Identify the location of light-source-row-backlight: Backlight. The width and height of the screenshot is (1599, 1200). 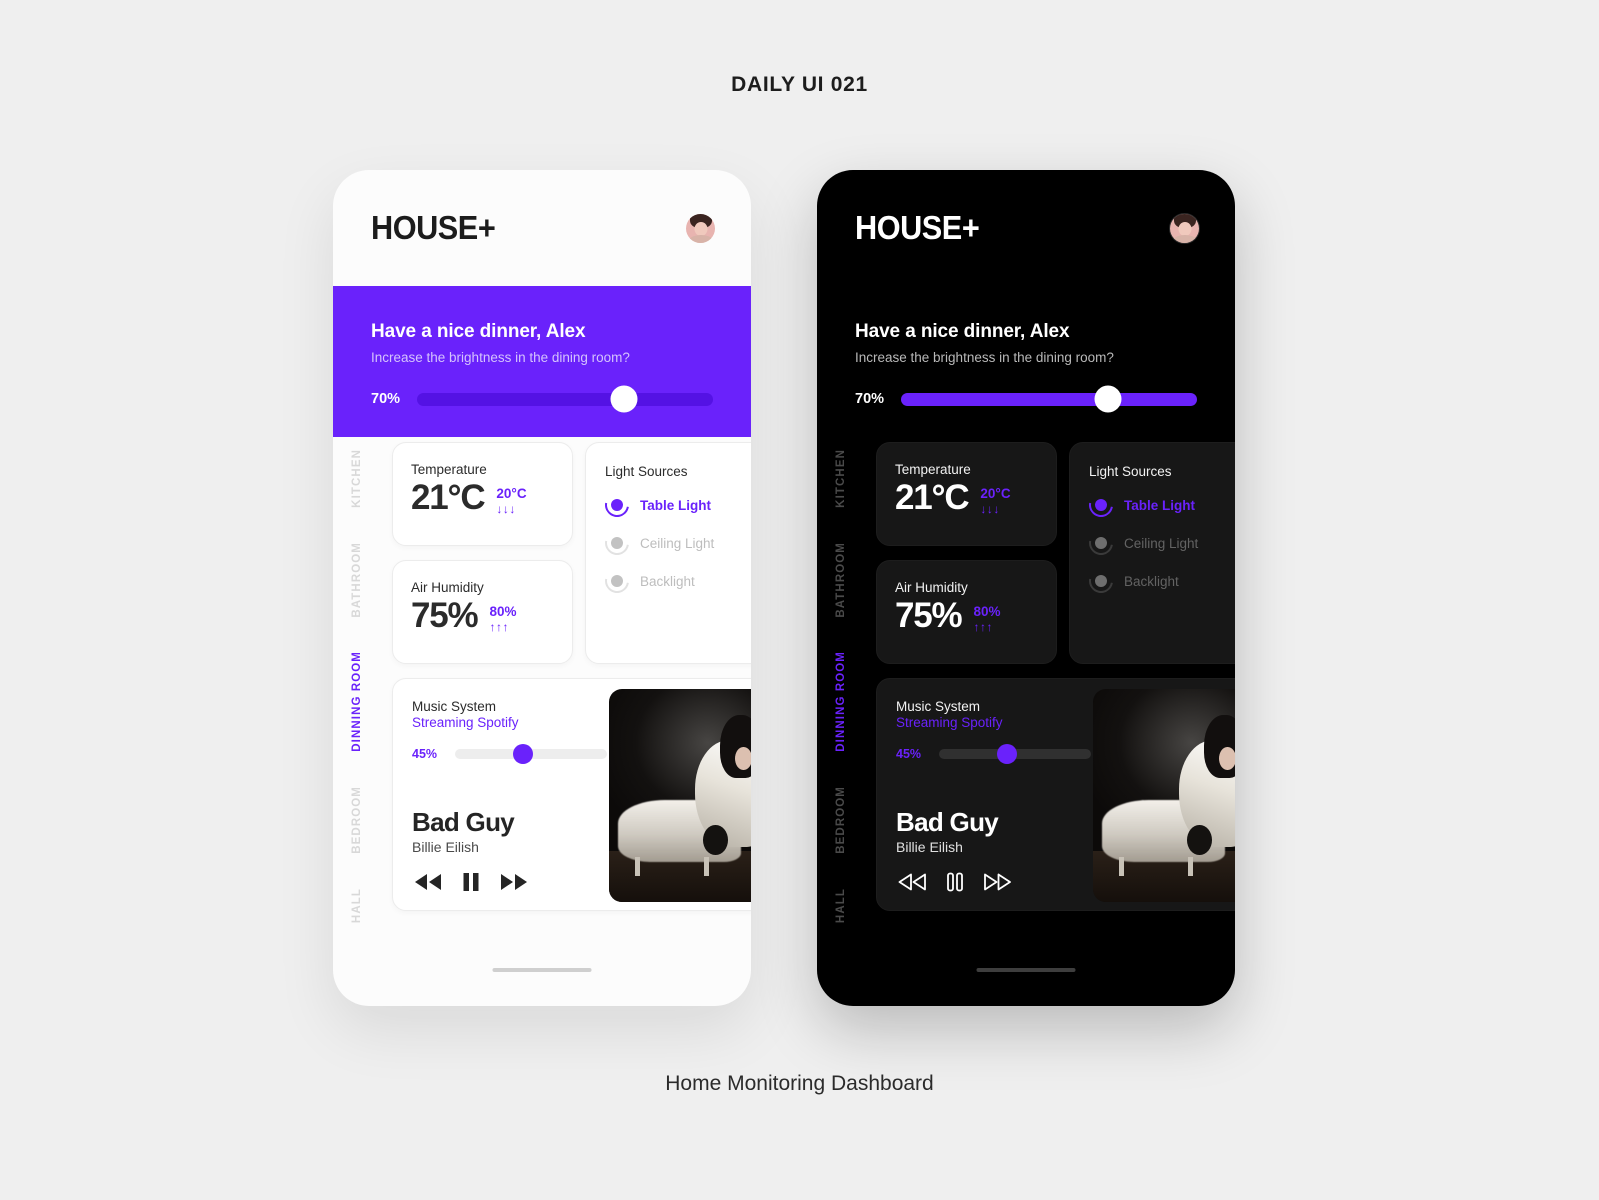
(675, 581).